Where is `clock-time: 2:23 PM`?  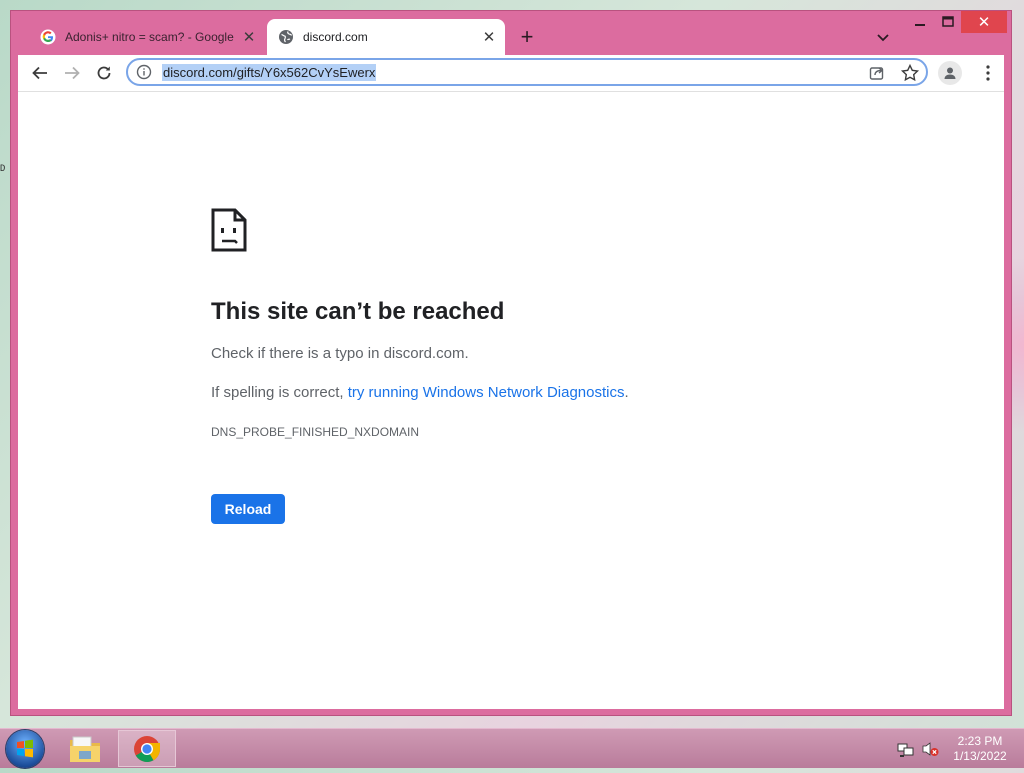
clock-time: 2:23 PM is located at coordinates (980, 741).